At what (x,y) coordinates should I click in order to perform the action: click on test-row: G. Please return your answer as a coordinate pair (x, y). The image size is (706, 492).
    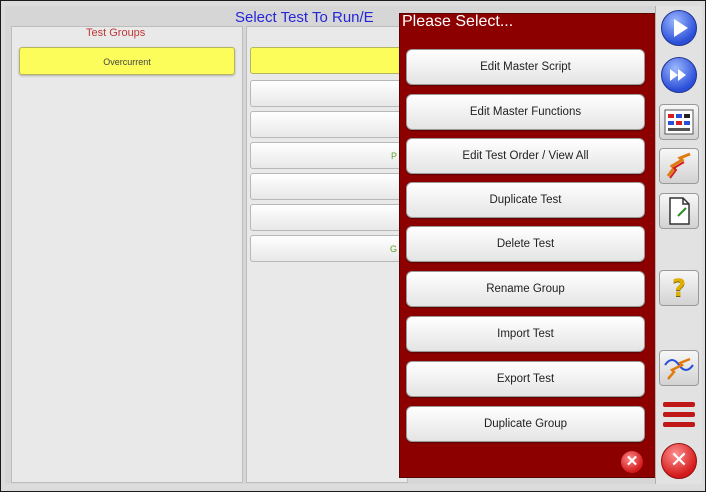
    Looking at the image, I should click on (330, 248).